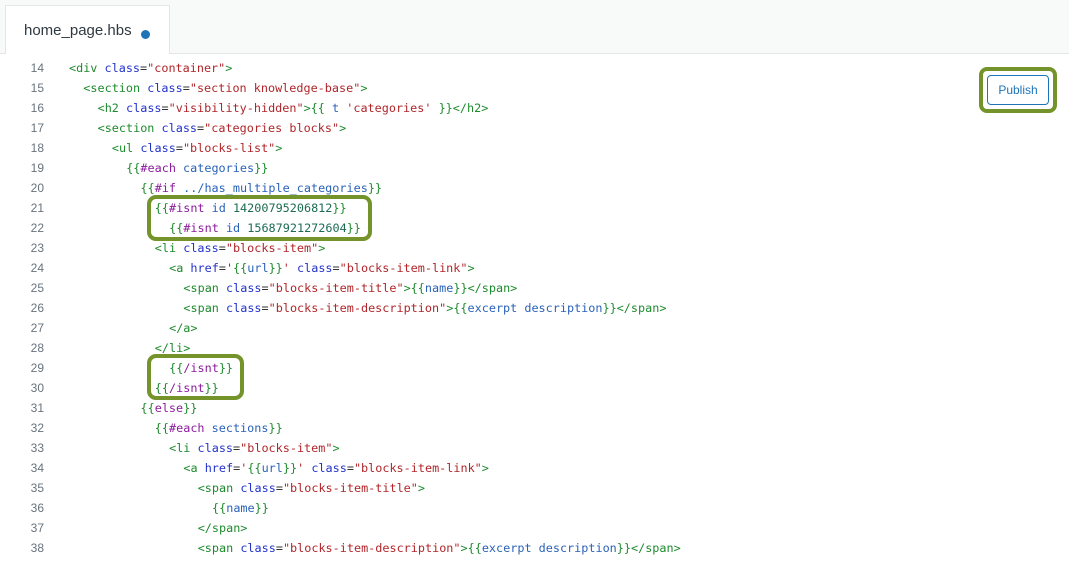  What do you see at coordinates (37, 528) in the screenshot?
I see `line-number: 37` at bounding box center [37, 528].